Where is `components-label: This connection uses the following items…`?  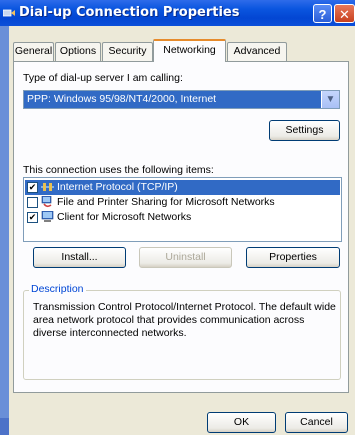
components-label: This connection uses the following items… is located at coordinates (118, 170).